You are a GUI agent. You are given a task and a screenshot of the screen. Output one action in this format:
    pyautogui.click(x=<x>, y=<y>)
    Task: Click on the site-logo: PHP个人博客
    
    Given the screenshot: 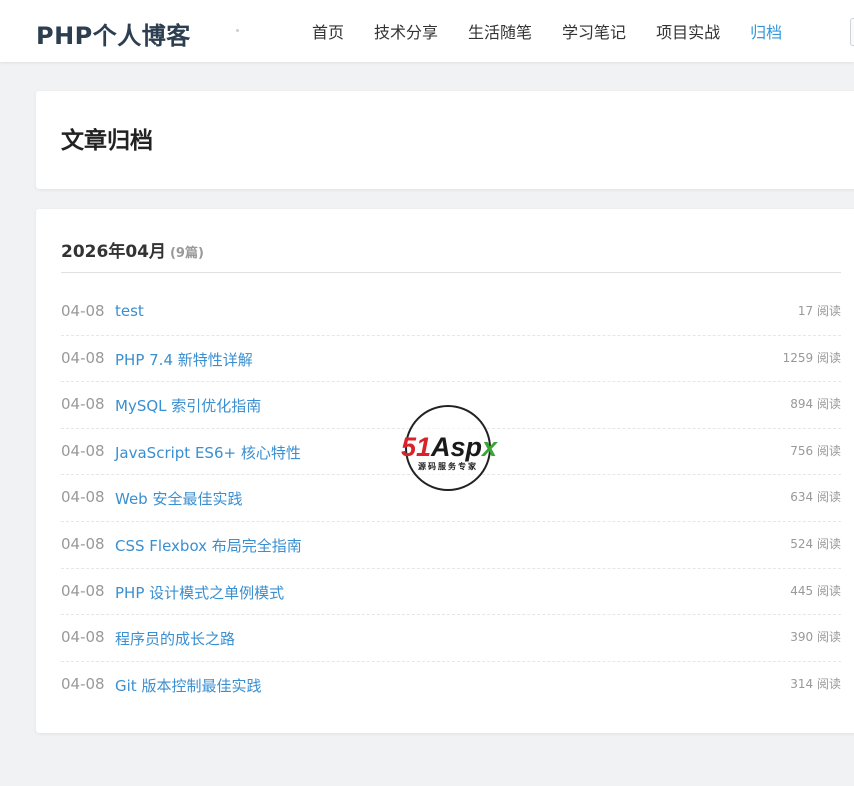 What is the action you would take?
    pyautogui.click(x=113, y=33)
    